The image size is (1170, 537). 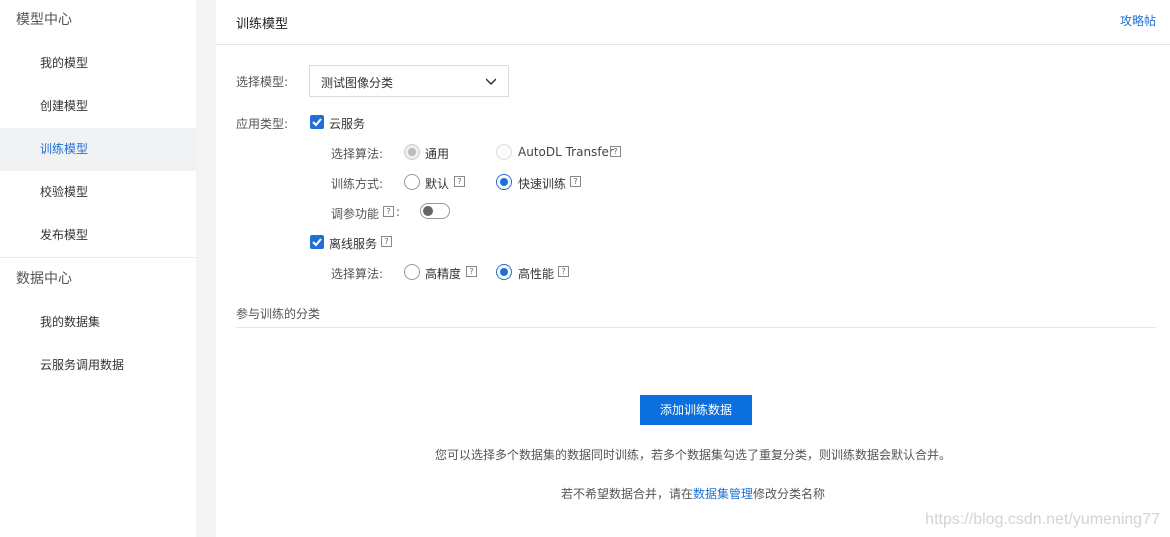 What do you see at coordinates (1138, 20) in the screenshot?
I see `guide-link: 攻略帖` at bounding box center [1138, 20].